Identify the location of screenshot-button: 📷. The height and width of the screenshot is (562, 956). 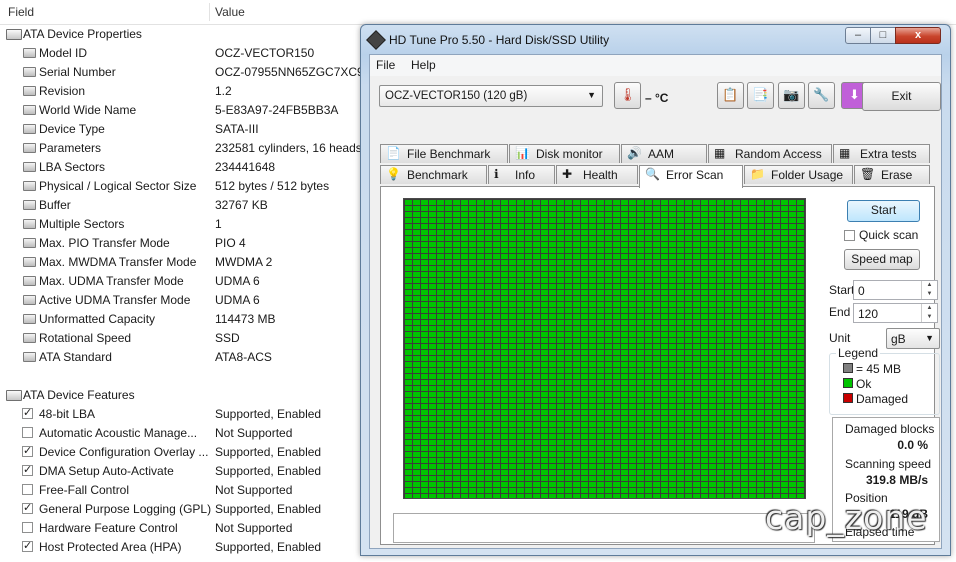
(791, 95).